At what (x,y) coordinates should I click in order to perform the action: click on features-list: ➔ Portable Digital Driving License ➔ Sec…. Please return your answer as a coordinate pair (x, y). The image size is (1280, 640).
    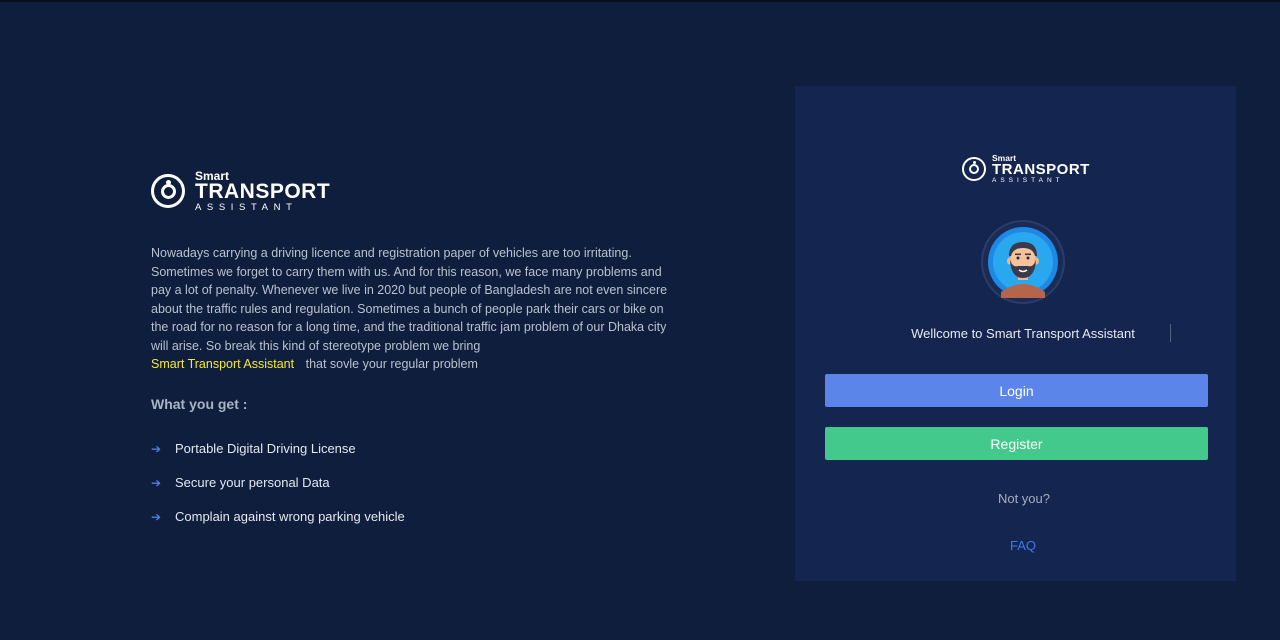
    Looking at the image, I should click on (411, 483).